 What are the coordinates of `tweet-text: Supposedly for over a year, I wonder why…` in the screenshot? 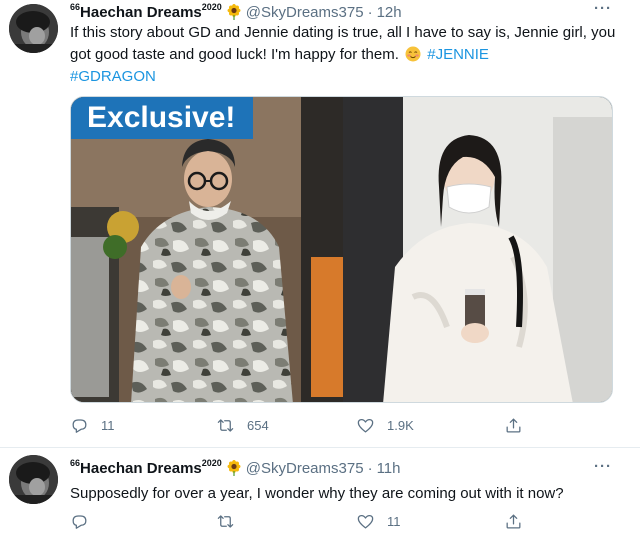 It's located at (350, 494).